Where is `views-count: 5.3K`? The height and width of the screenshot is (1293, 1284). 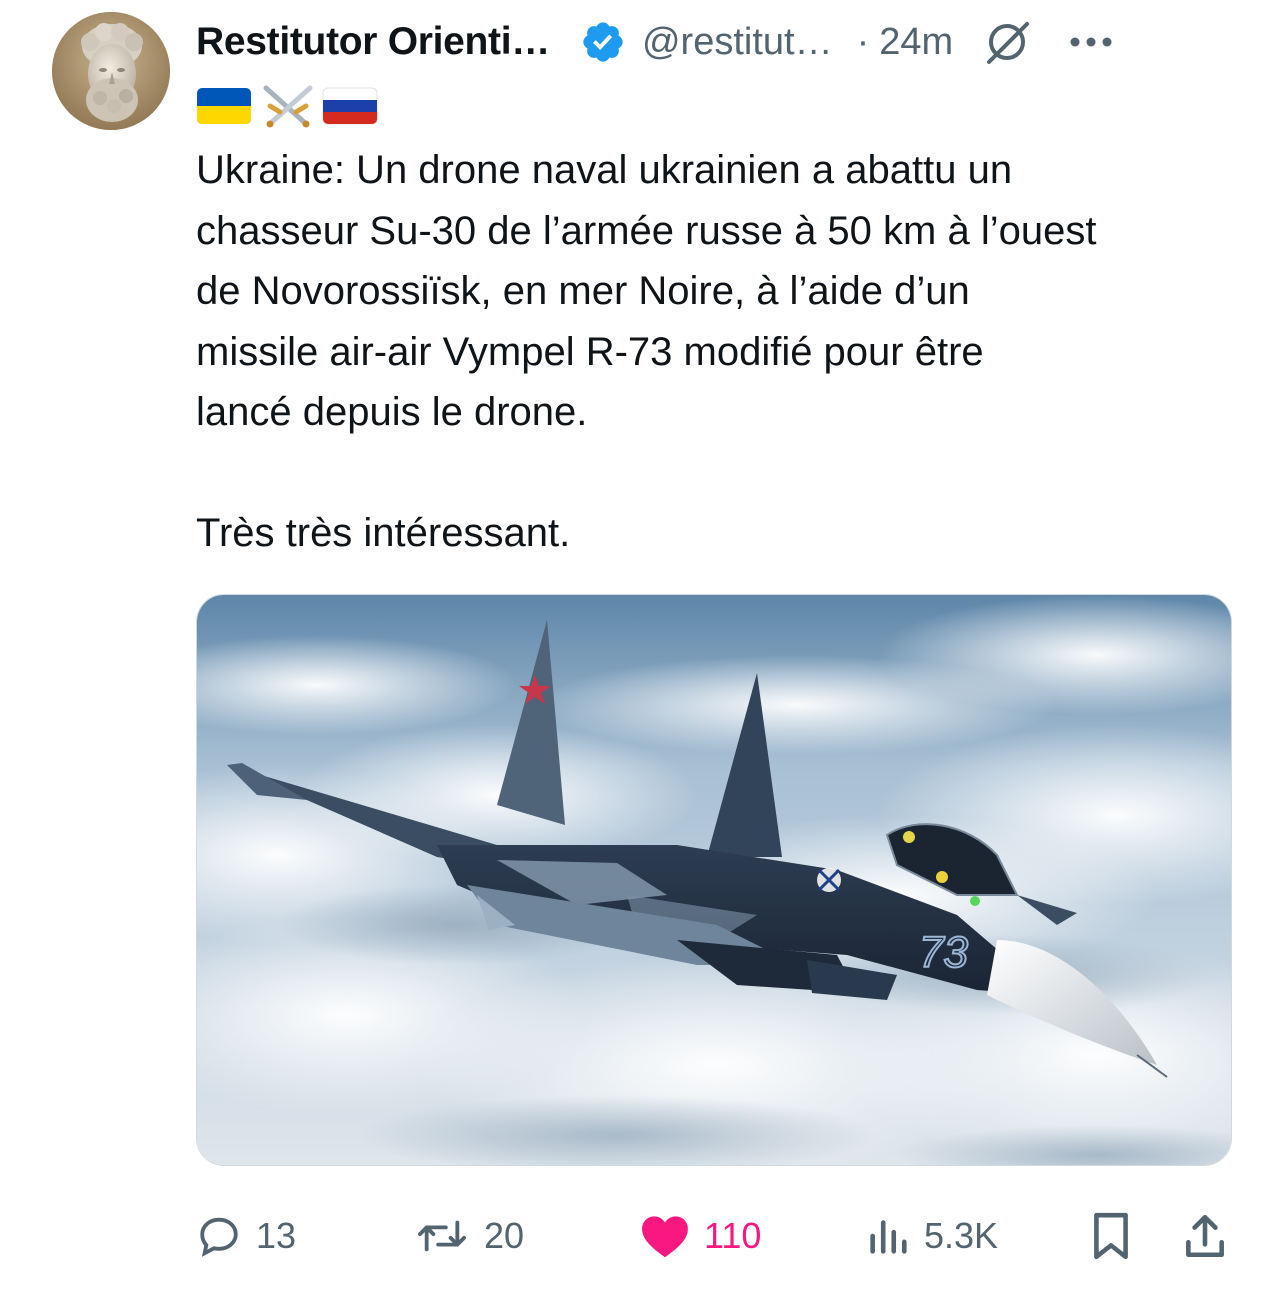 views-count: 5.3K is located at coordinates (961, 1235).